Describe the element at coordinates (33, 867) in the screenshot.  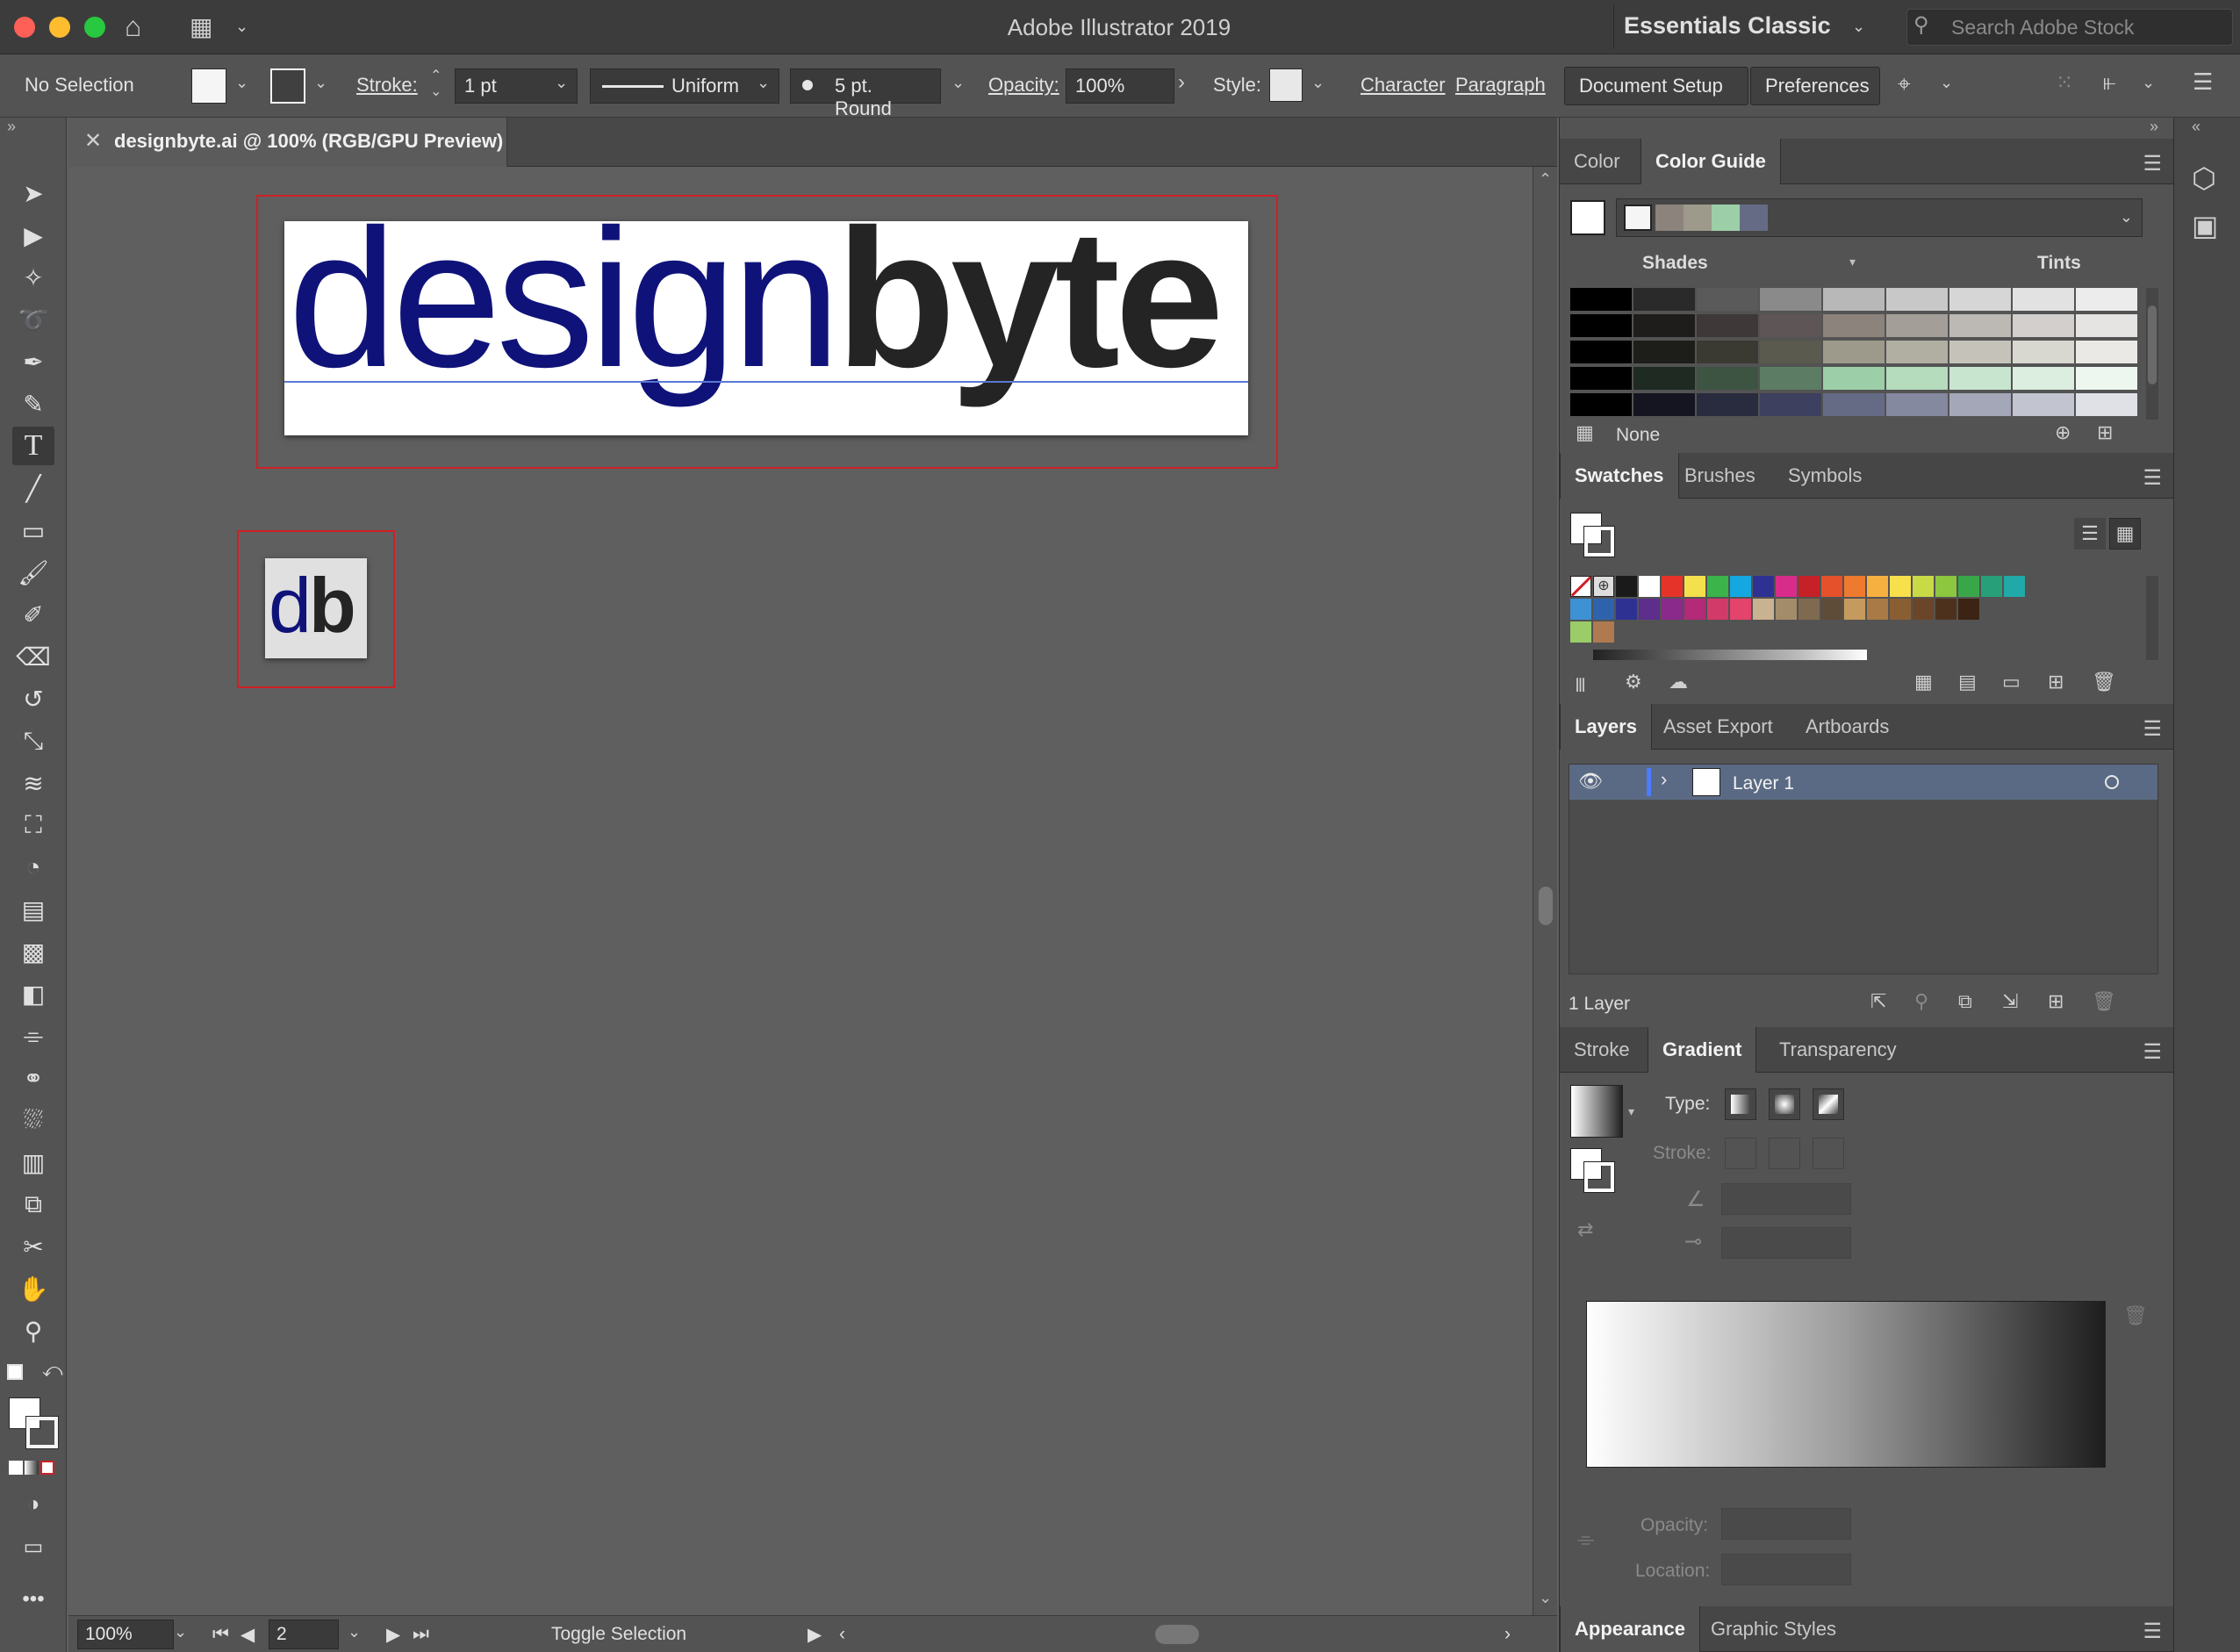
I see `shape-builder-tool-icon: ◔` at that location.